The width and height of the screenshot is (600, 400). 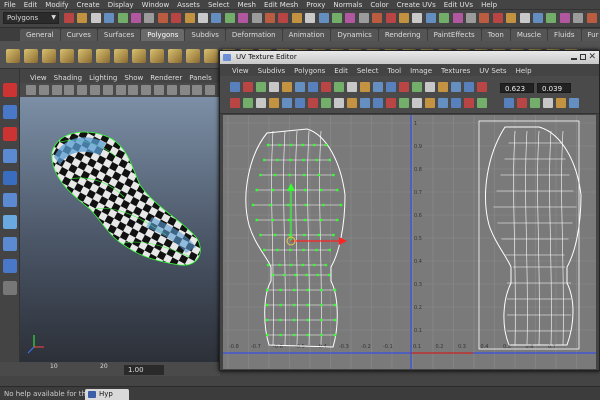 What do you see at coordinates (163, 35) in the screenshot?
I see `shelf-tab: Polygons` at bounding box center [163, 35].